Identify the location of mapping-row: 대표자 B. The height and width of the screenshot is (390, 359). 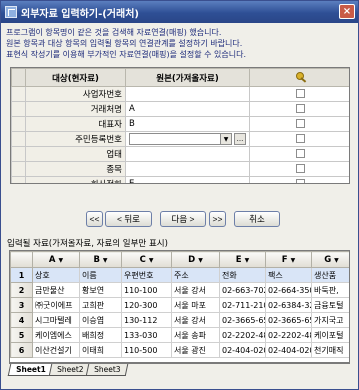
(180, 124).